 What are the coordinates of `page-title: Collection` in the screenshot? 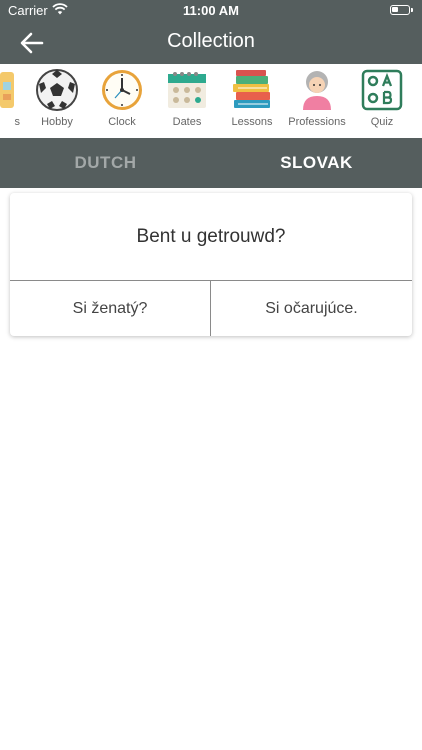 It's located at (211, 41).